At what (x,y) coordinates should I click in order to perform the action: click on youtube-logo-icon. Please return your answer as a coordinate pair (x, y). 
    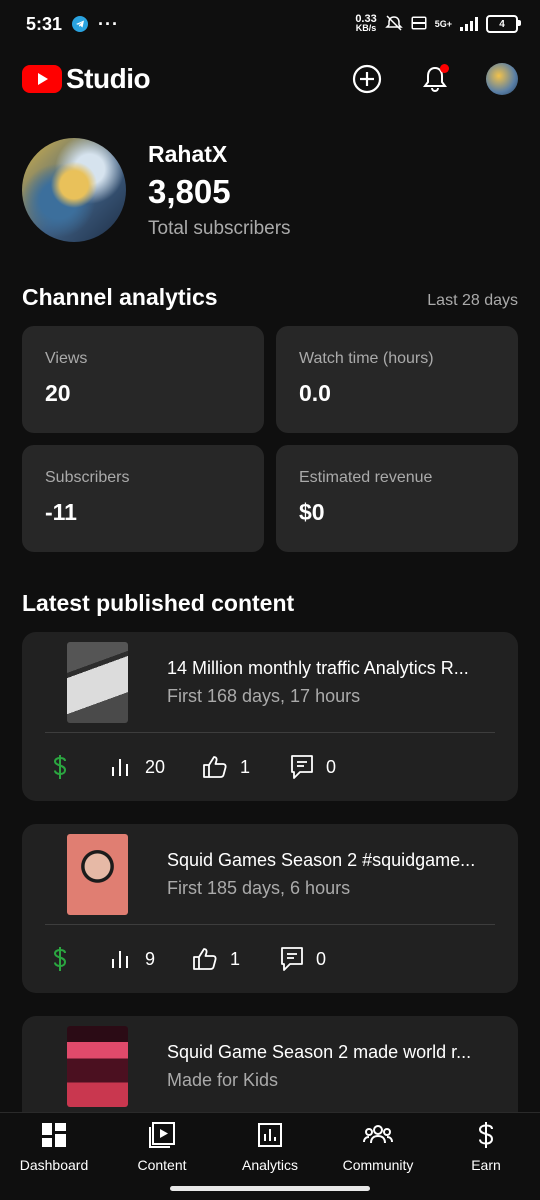
    Looking at the image, I should click on (42, 79).